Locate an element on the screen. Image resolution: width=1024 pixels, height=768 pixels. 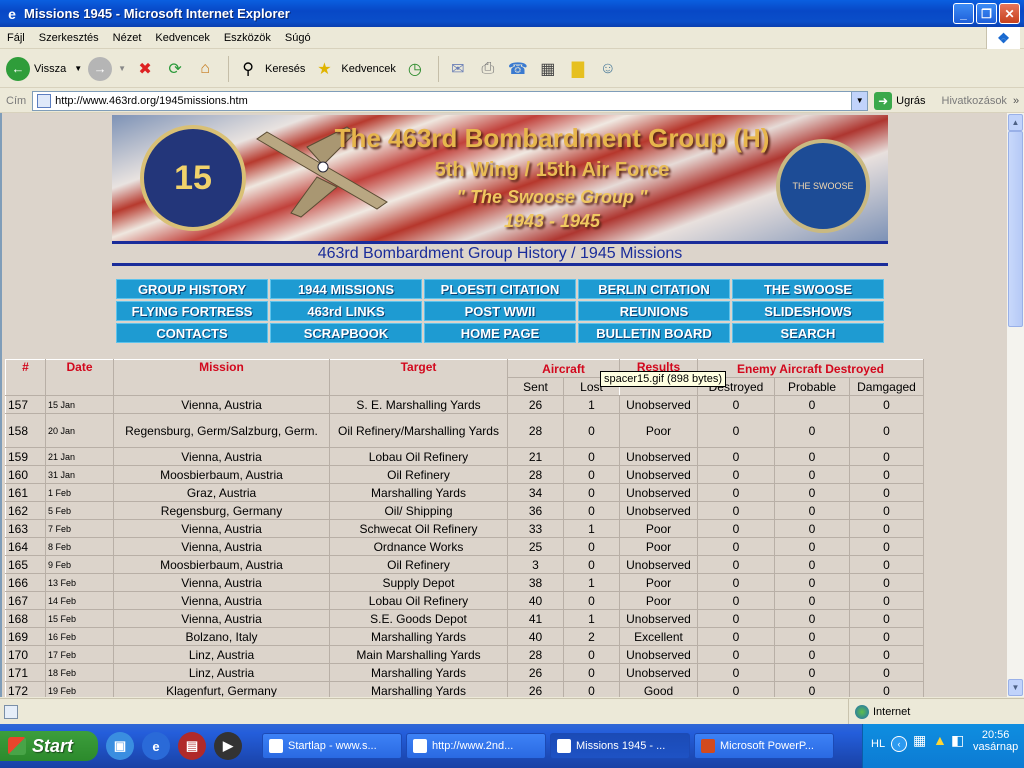
nav-463rd-links: 463rd LINKS is located at coordinates (346, 311).